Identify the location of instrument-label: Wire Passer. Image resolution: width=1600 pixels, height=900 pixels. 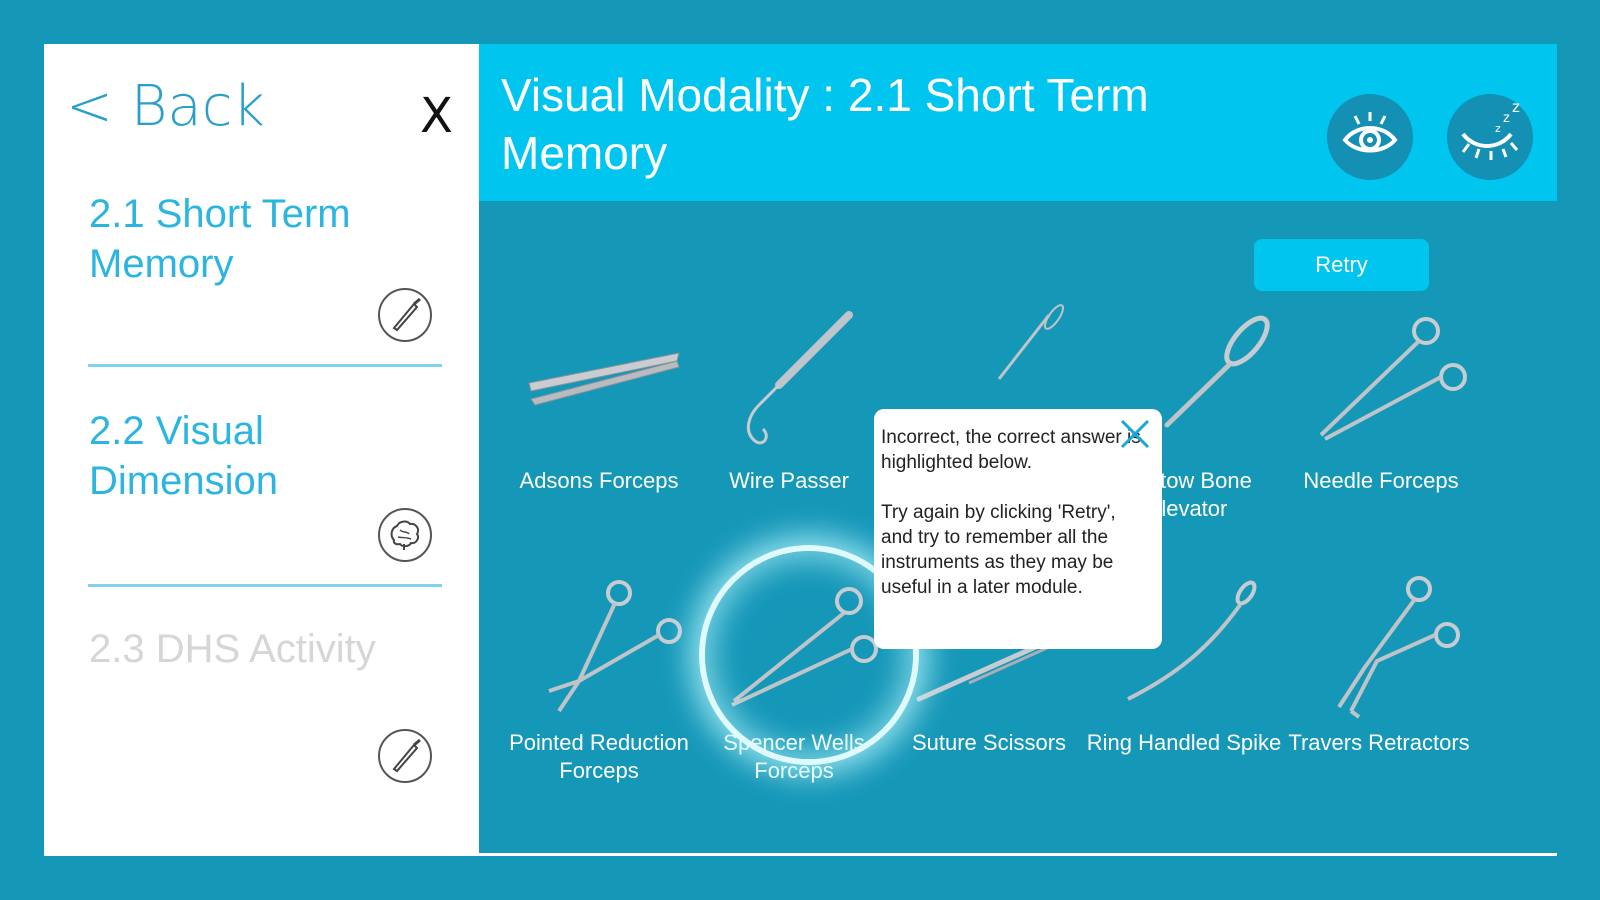
(789, 480).